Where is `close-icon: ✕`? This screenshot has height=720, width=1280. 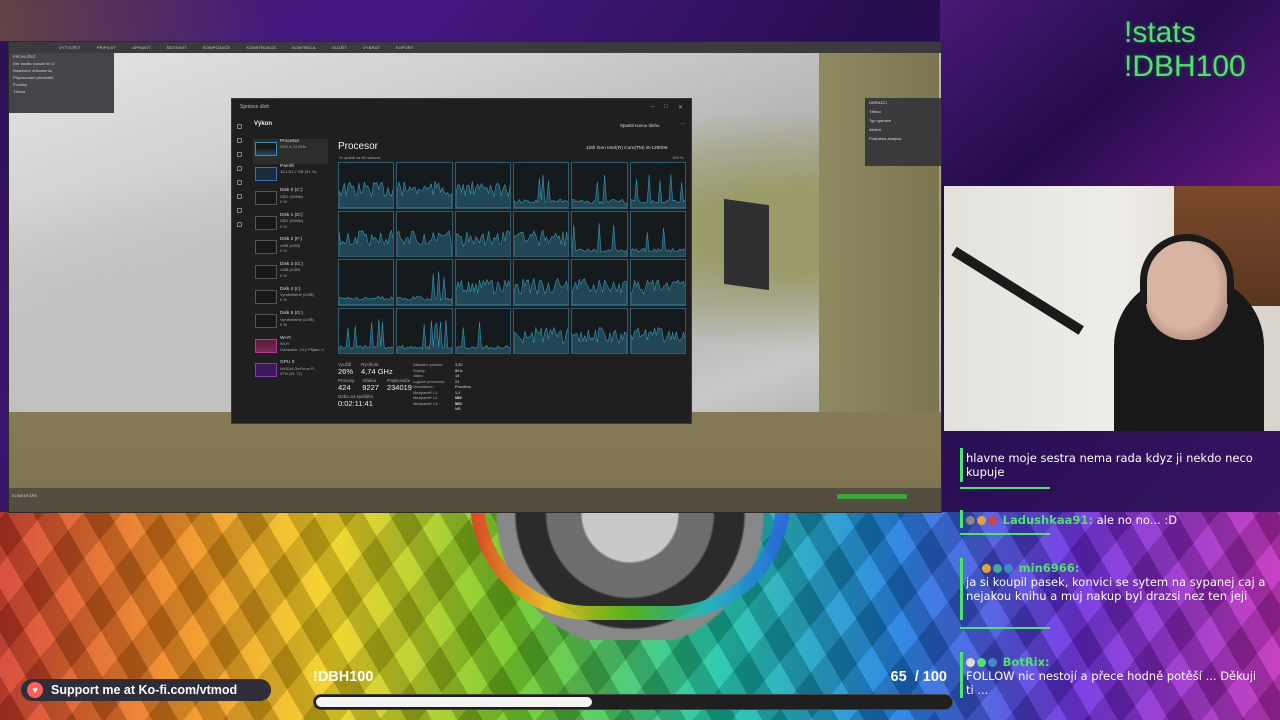 close-icon: ✕ is located at coordinates (680, 107).